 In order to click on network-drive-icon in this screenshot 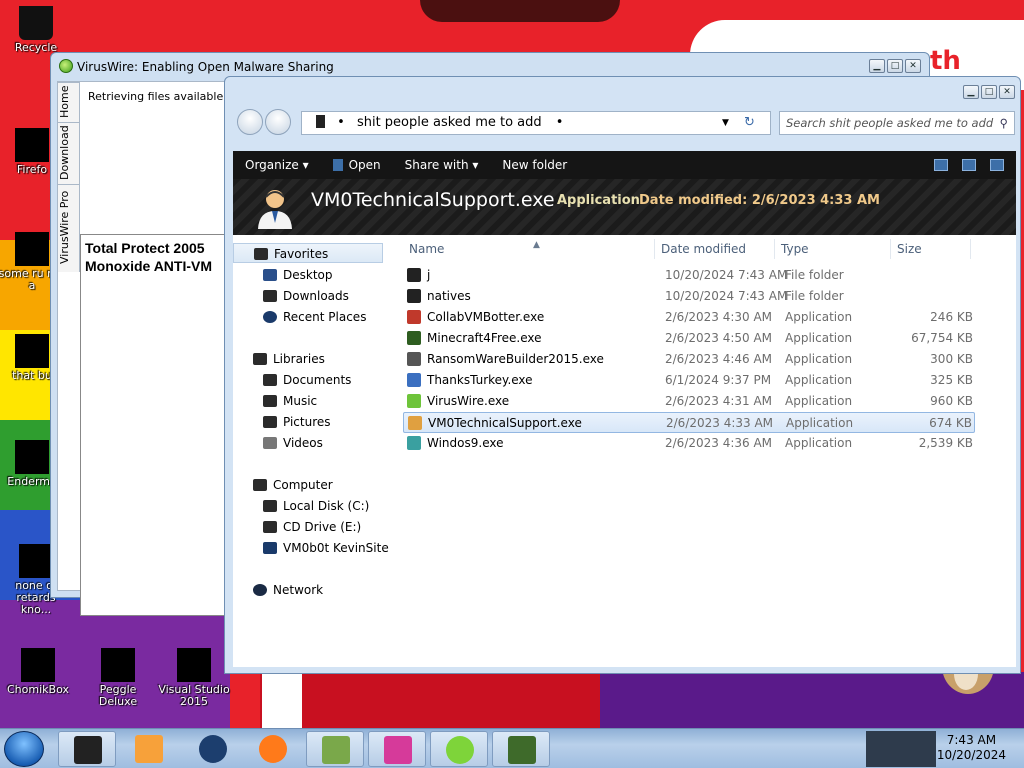, I will do `click(270, 548)`.